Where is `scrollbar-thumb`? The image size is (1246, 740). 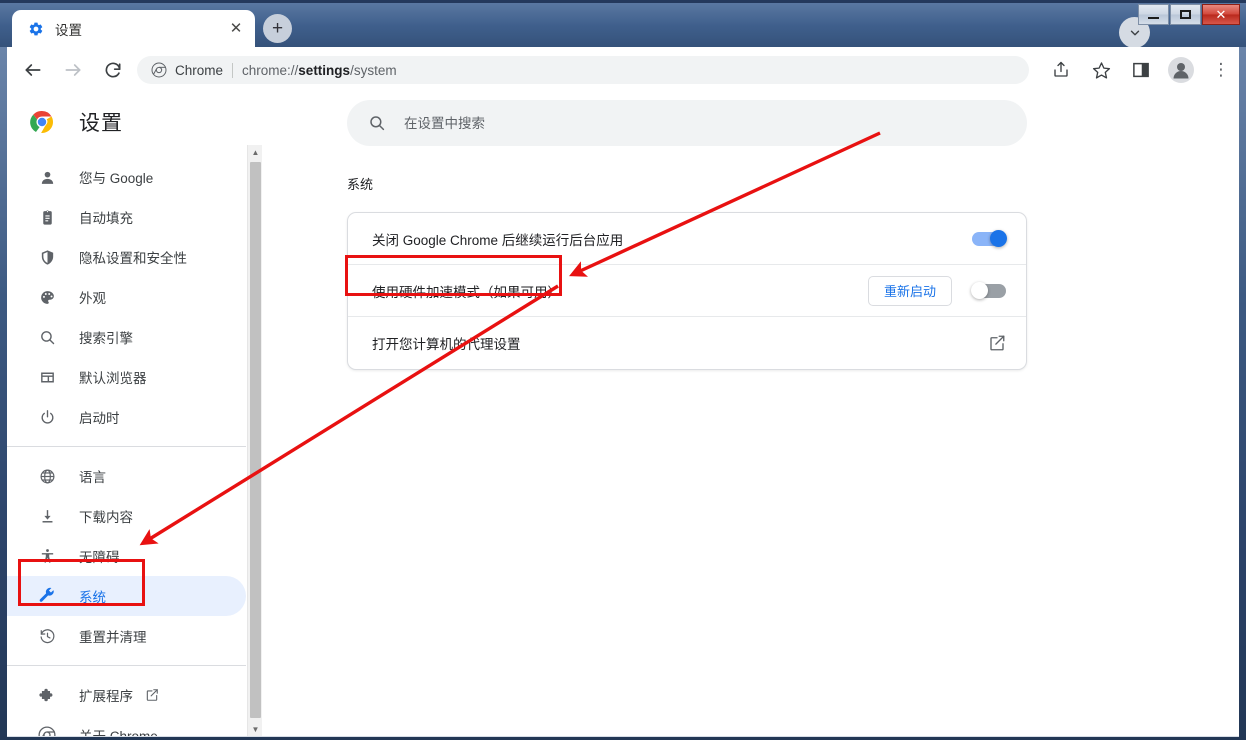 scrollbar-thumb is located at coordinates (255, 440).